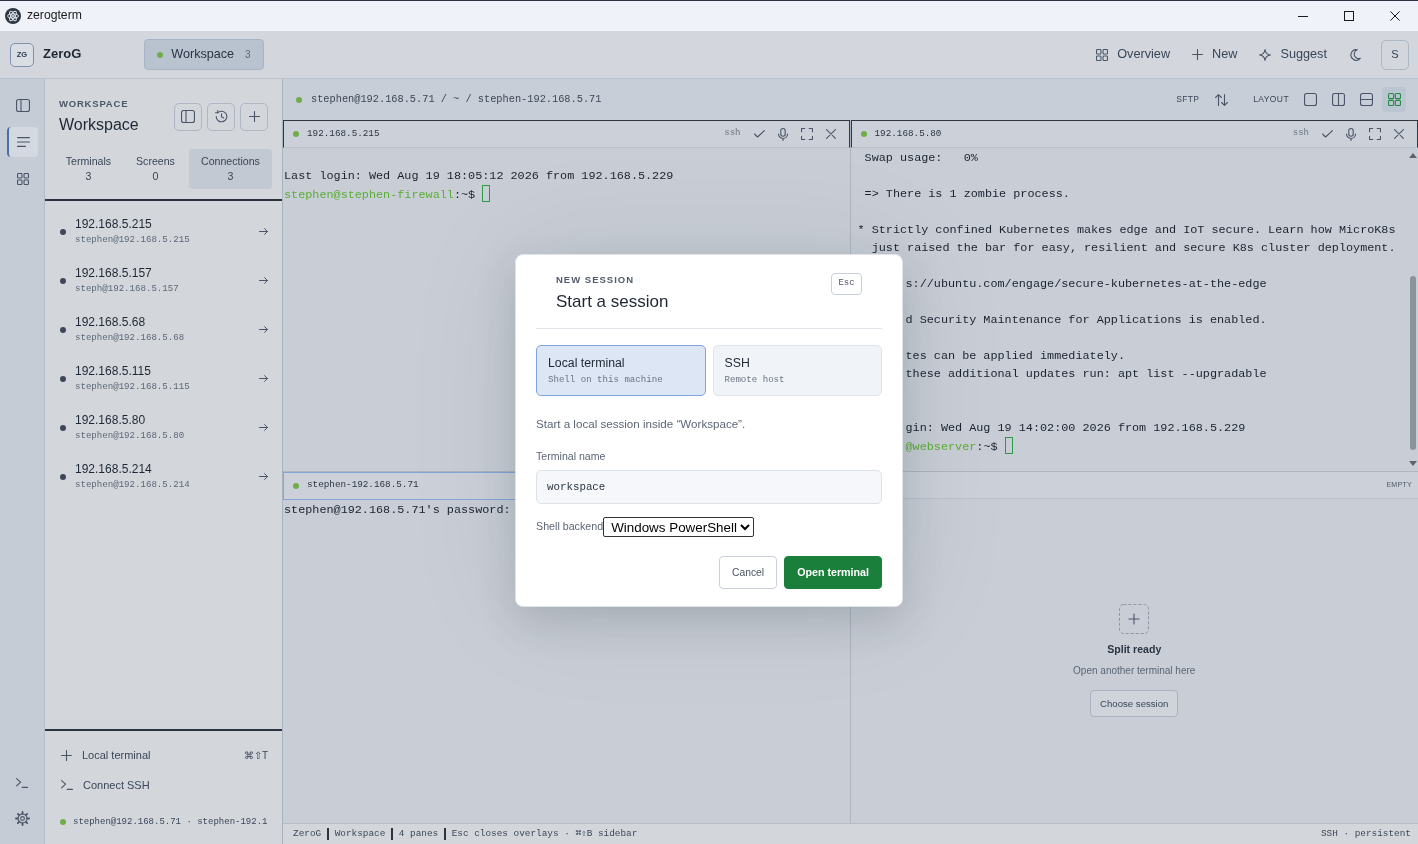 This screenshot has width=1418, height=844. What do you see at coordinates (1133, 248) in the screenshot?
I see `terminal-line: just raised the bar for easy, resilient and secure K8s cluster deployment.` at bounding box center [1133, 248].